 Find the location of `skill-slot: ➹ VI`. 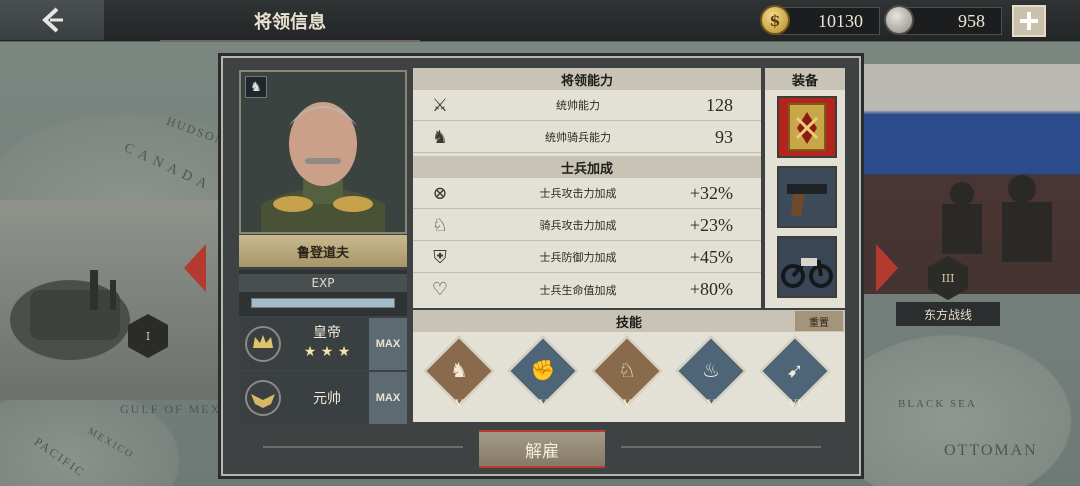

skill-slot: ➹ VI is located at coordinates (795, 374).